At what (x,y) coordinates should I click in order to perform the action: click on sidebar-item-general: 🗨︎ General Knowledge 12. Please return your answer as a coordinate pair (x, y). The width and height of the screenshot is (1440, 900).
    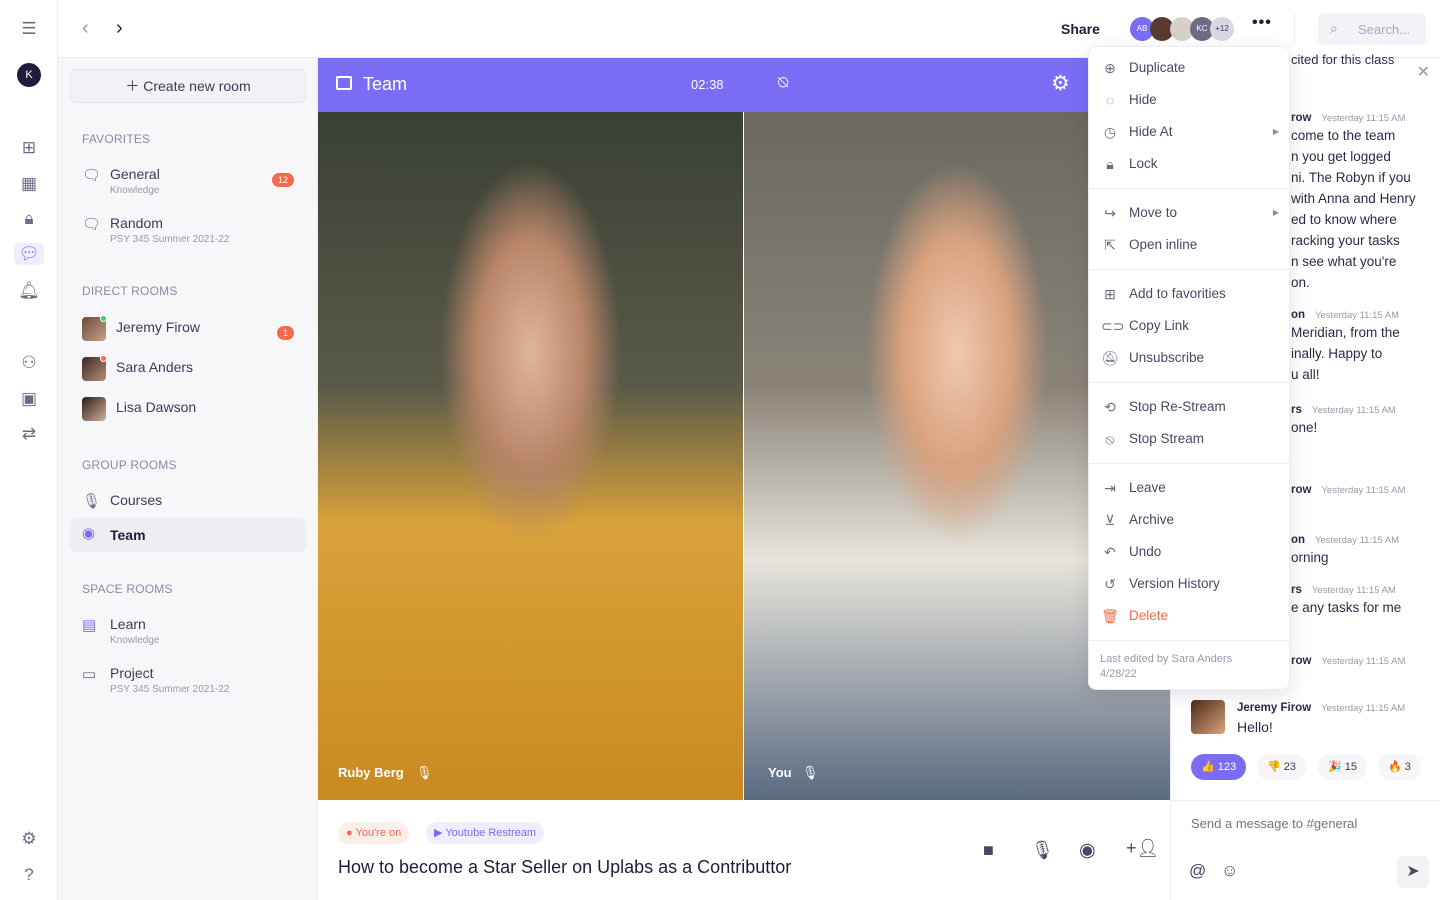
    Looking at the image, I should click on (188, 178).